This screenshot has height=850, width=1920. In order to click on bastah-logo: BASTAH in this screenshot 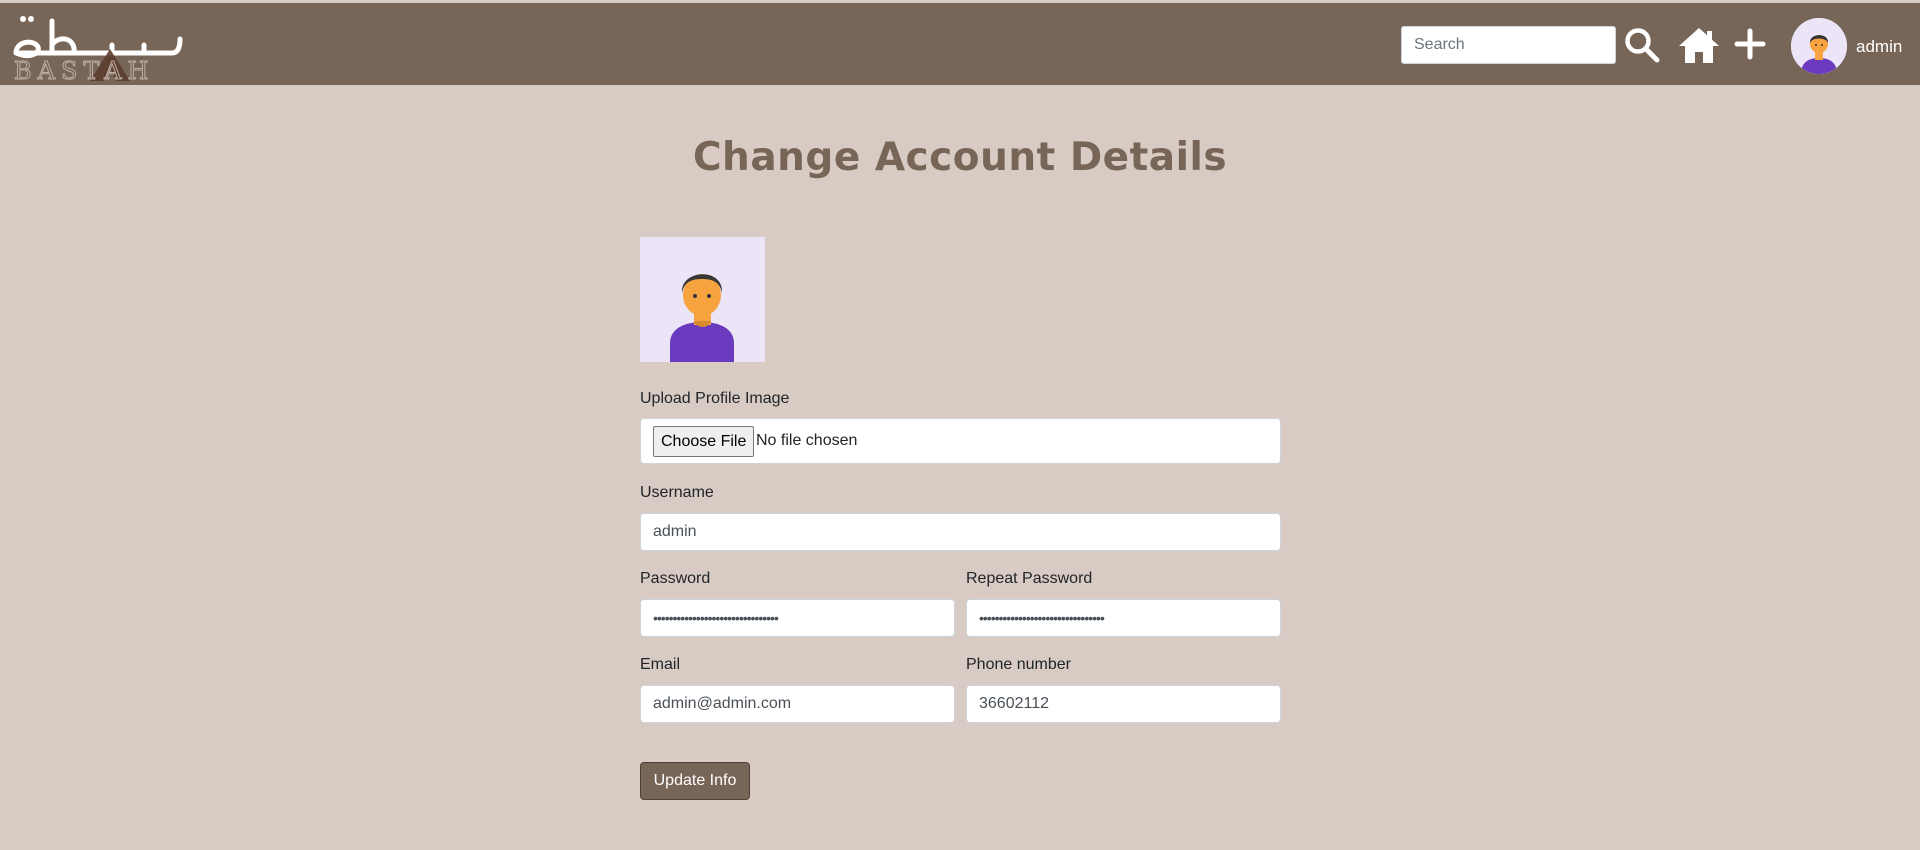, I will do `click(98, 48)`.